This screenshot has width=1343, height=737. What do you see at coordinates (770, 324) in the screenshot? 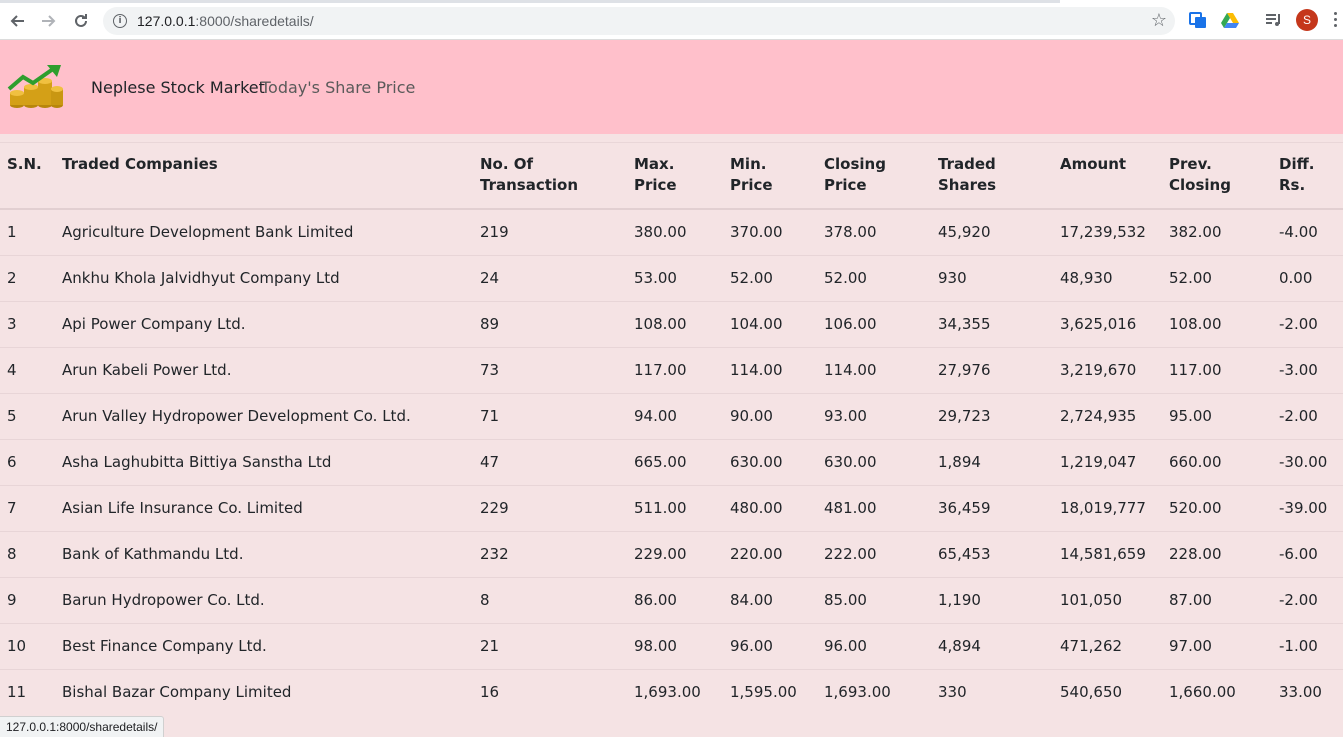
I see `cell-min-price: 104.00` at bounding box center [770, 324].